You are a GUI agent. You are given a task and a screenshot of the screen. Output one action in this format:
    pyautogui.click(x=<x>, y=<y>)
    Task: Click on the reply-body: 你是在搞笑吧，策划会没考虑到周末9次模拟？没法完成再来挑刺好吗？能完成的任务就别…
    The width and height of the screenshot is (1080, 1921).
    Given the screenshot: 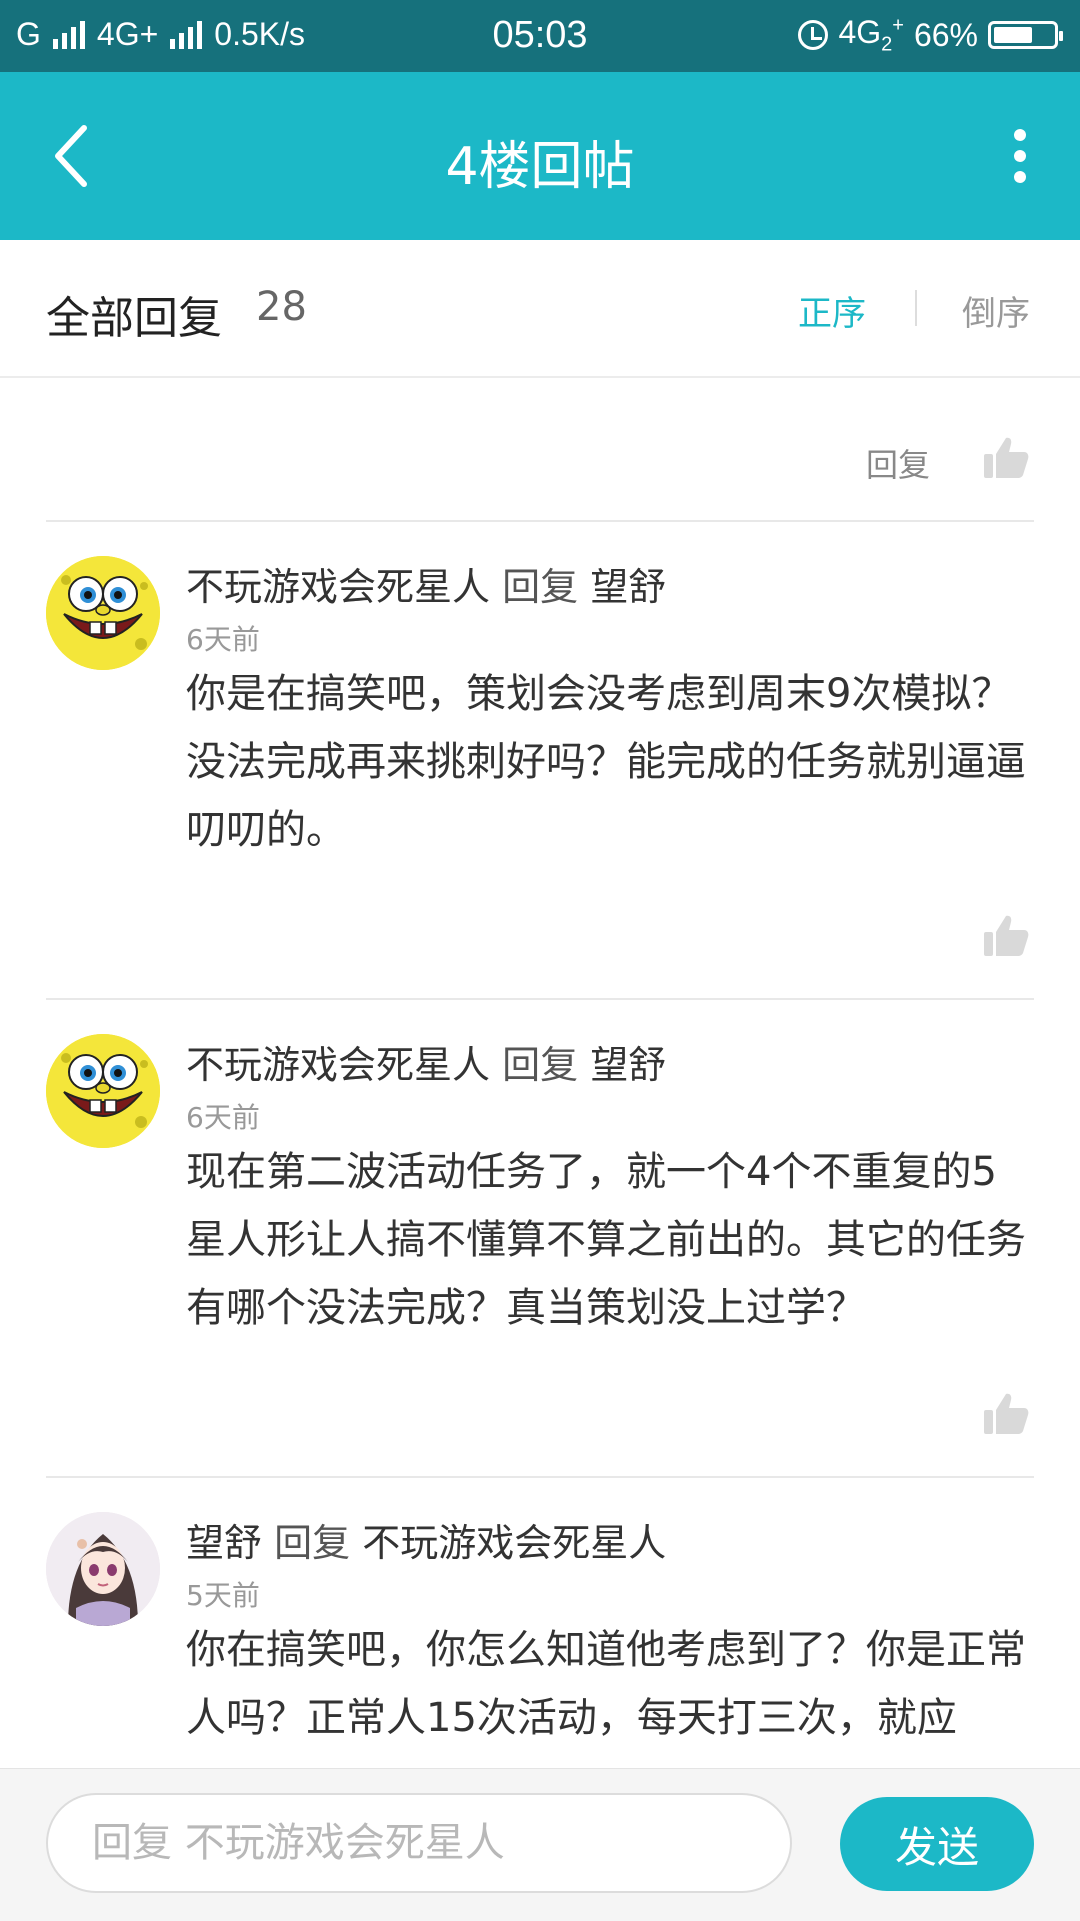 What is the action you would take?
    pyautogui.click(x=606, y=762)
    